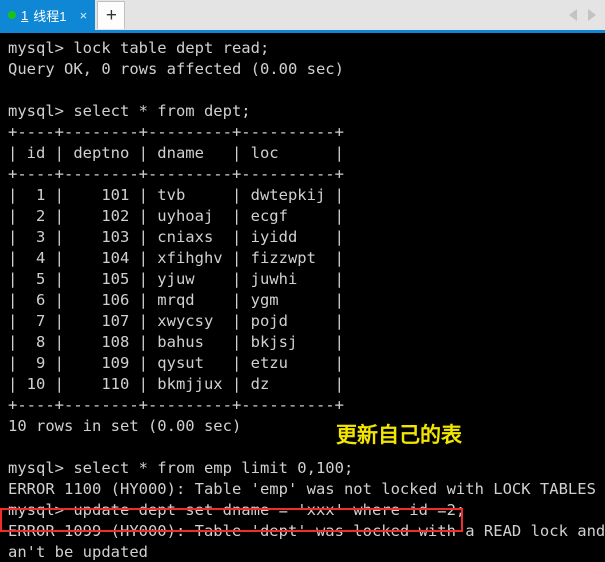  I want to click on terminal-line: | 2 | 102 | uyhoaj | ecgf |, so click(176, 216).